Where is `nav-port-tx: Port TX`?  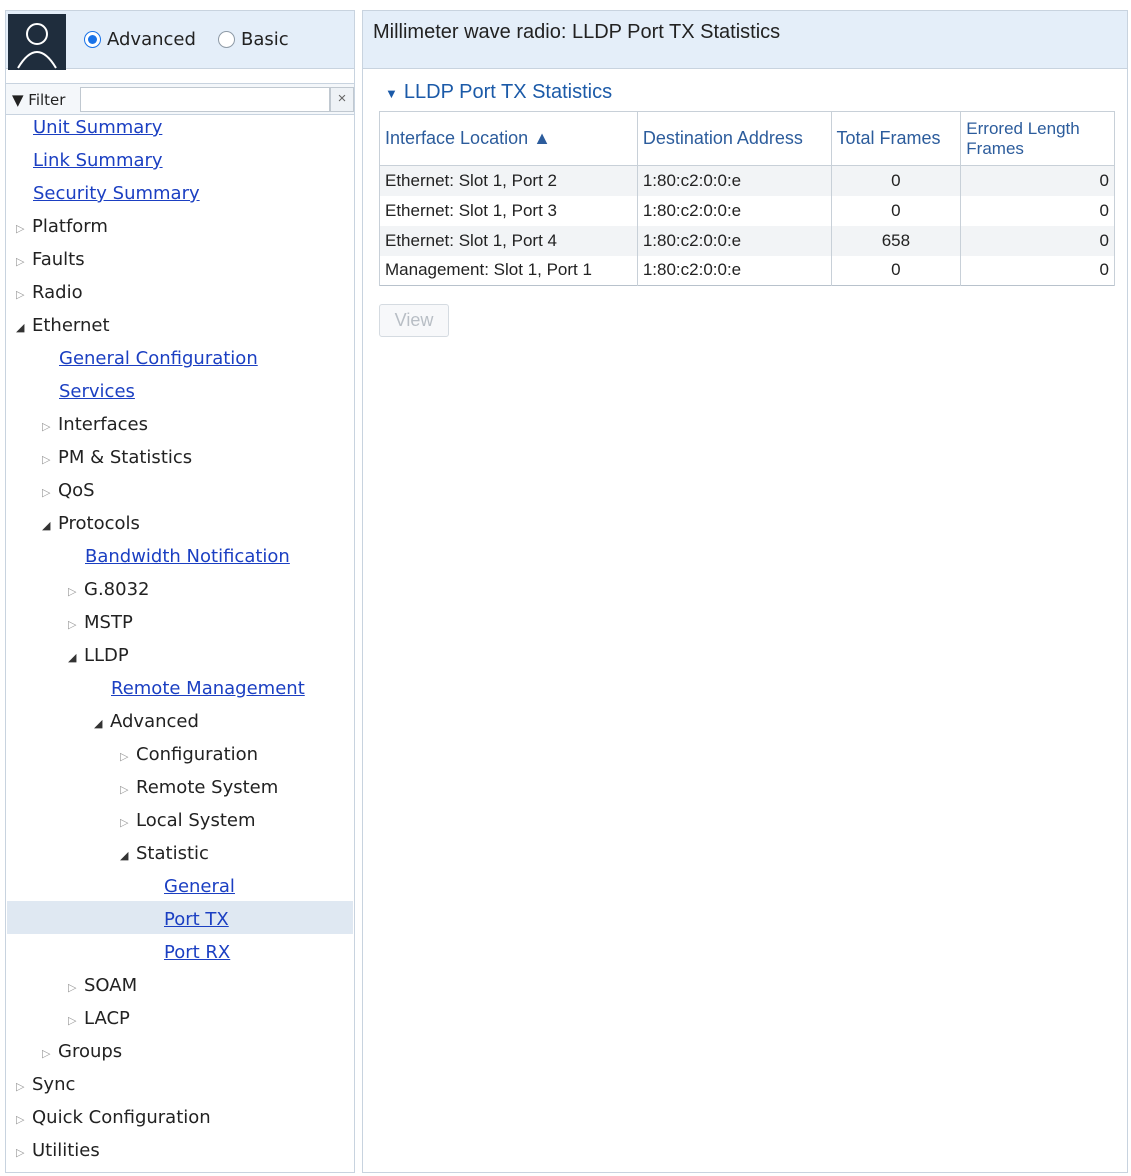
nav-port-tx: Port TX is located at coordinates (196, 920).